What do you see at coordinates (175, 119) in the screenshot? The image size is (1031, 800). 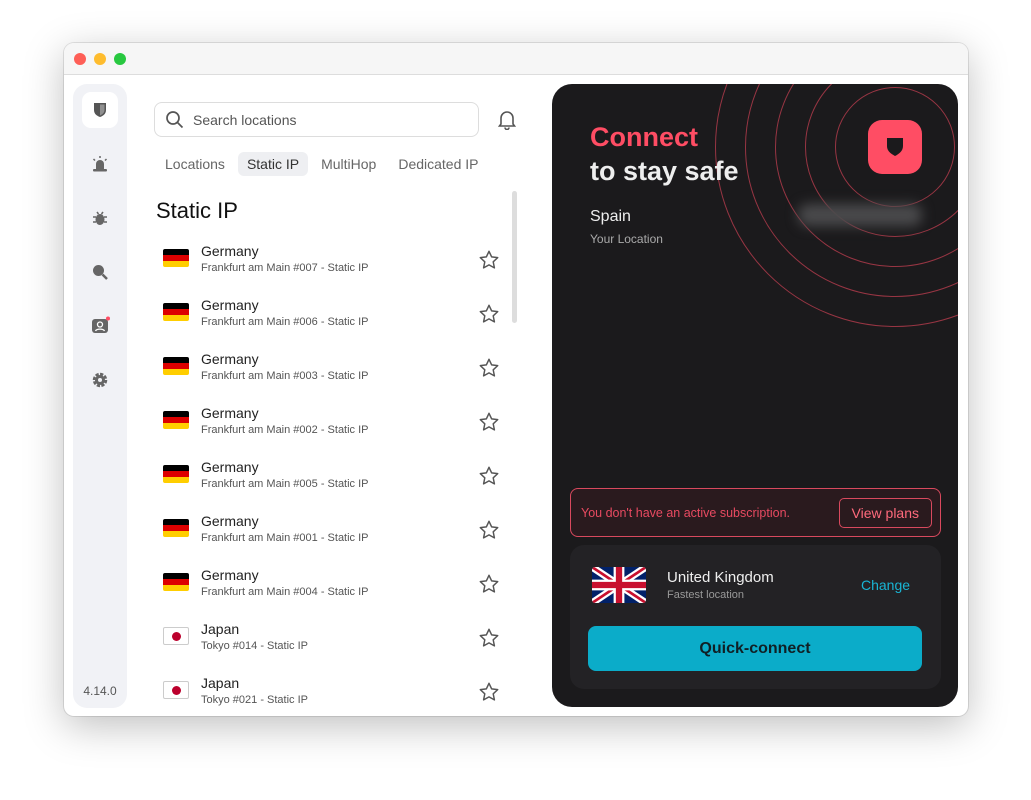 I see `search-icon` at bounding box center [175, 119].